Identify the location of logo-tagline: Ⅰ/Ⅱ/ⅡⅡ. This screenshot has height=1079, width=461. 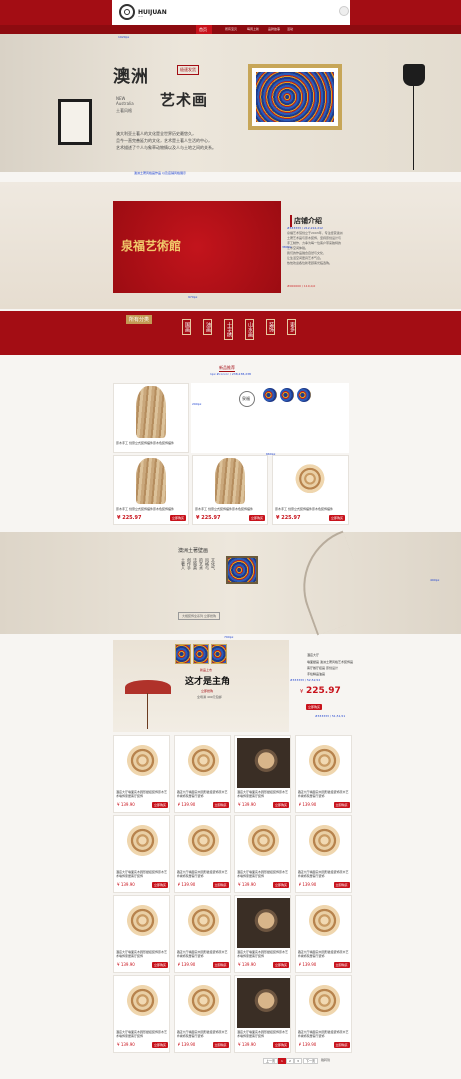
(140, 17).